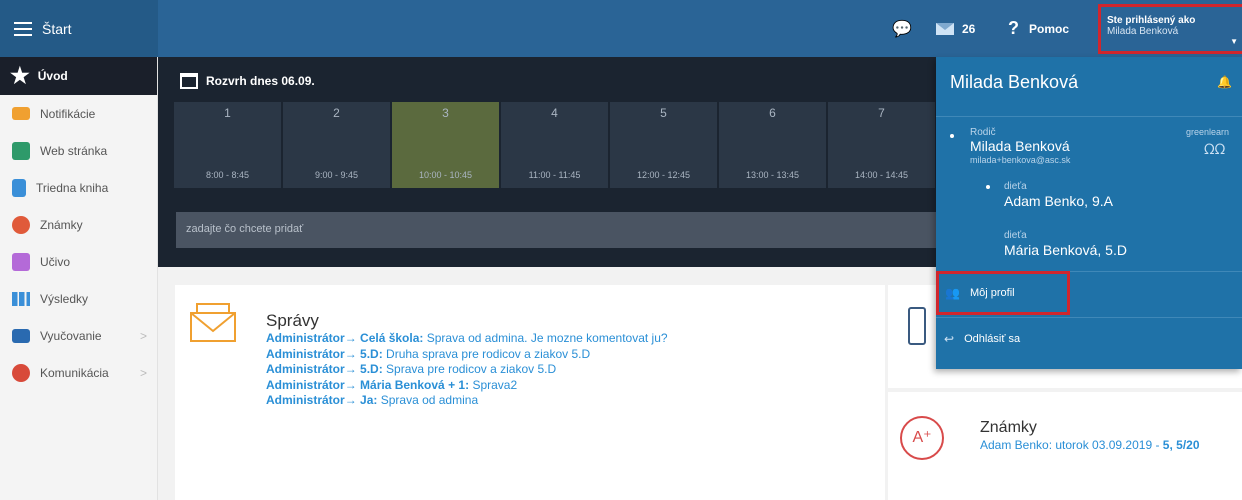 The width and height of the screenshot is (1242, 500). What do you see at coordinates (945, 28) in the screenshot?
I see `mail-icon` at bounding box center [945, 28].